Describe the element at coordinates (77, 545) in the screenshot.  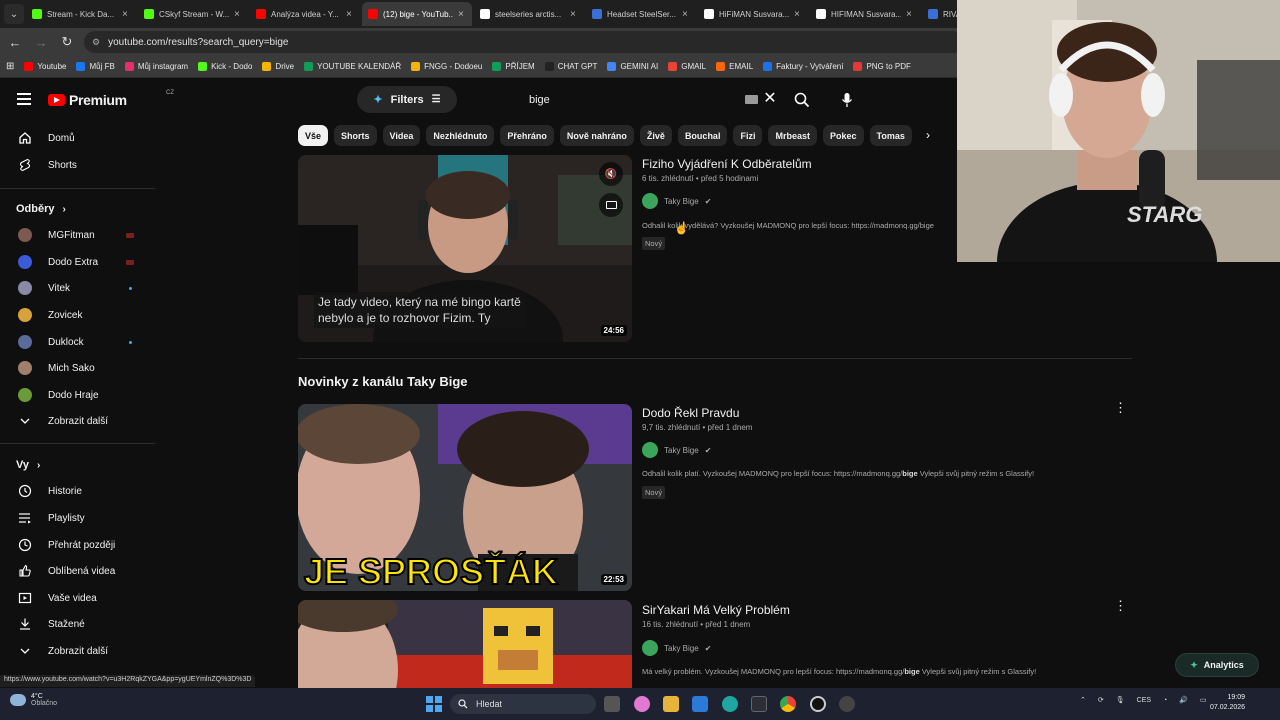
I see `sidebar-item-watch-later: Přehrát později` at that location.